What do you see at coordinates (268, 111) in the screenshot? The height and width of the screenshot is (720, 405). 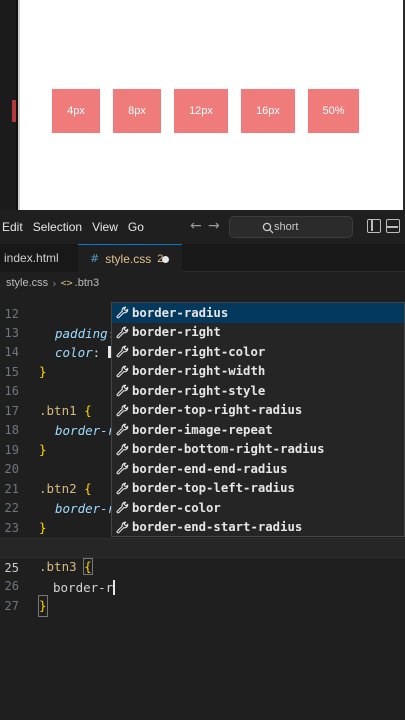 I see `demo-button-16px: 16px` at bounding box center [268, 111].